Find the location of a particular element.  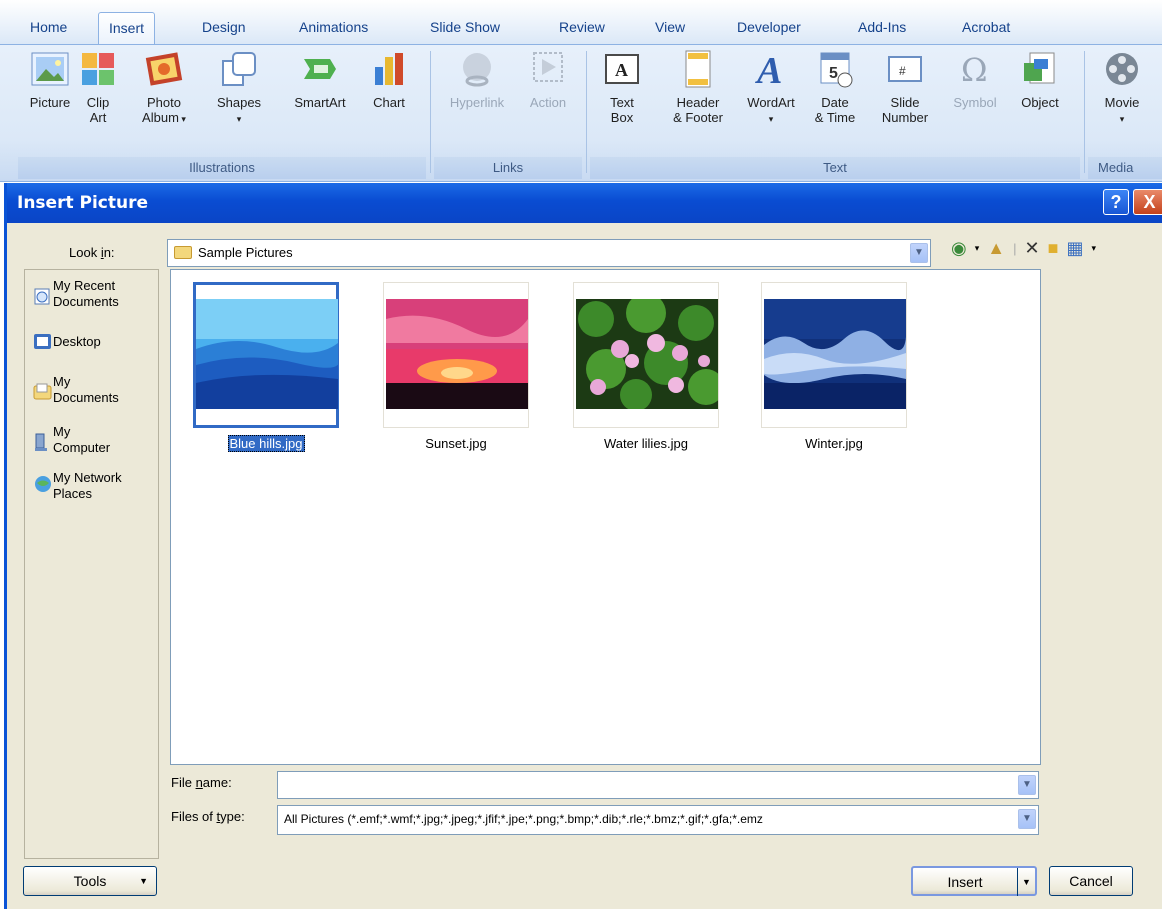

views-icon: ▦ is located at coordinates (1074, 248).